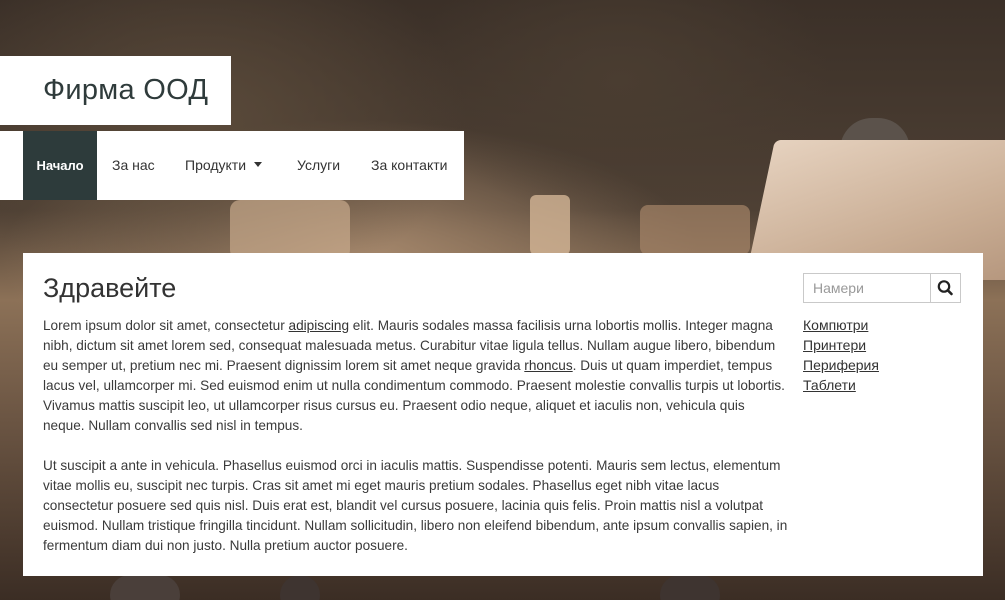 The height and width of the screenshot is (600, 1005). What do you see at coordinates (216, 165) in the screenshot?
I see `nav-item-label: Продукти` at bounding box center [216, 165].